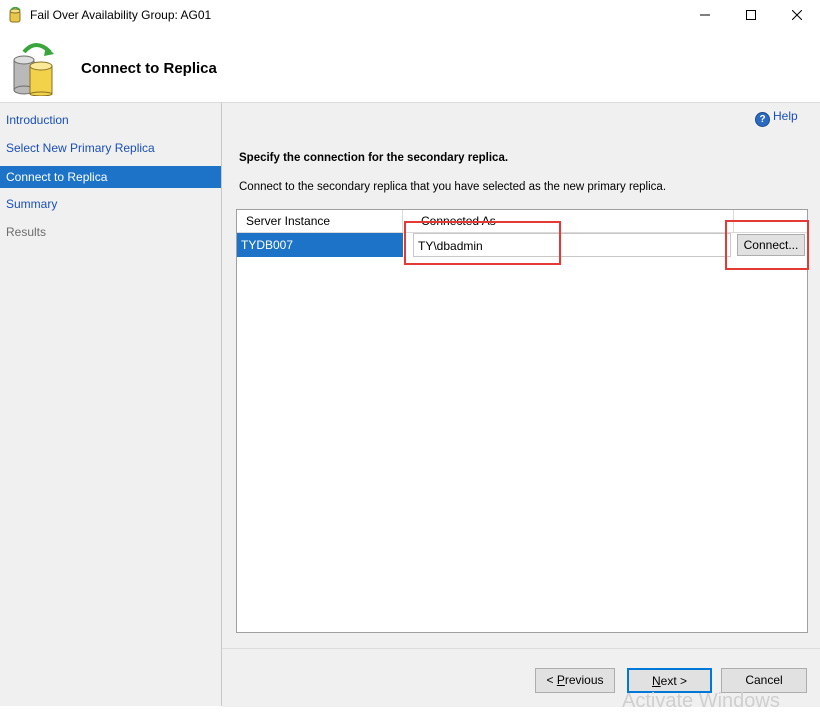  Describe the element at coordinates (560, 680) in the screenshot. I see `previous-hotkey: P` at that location.